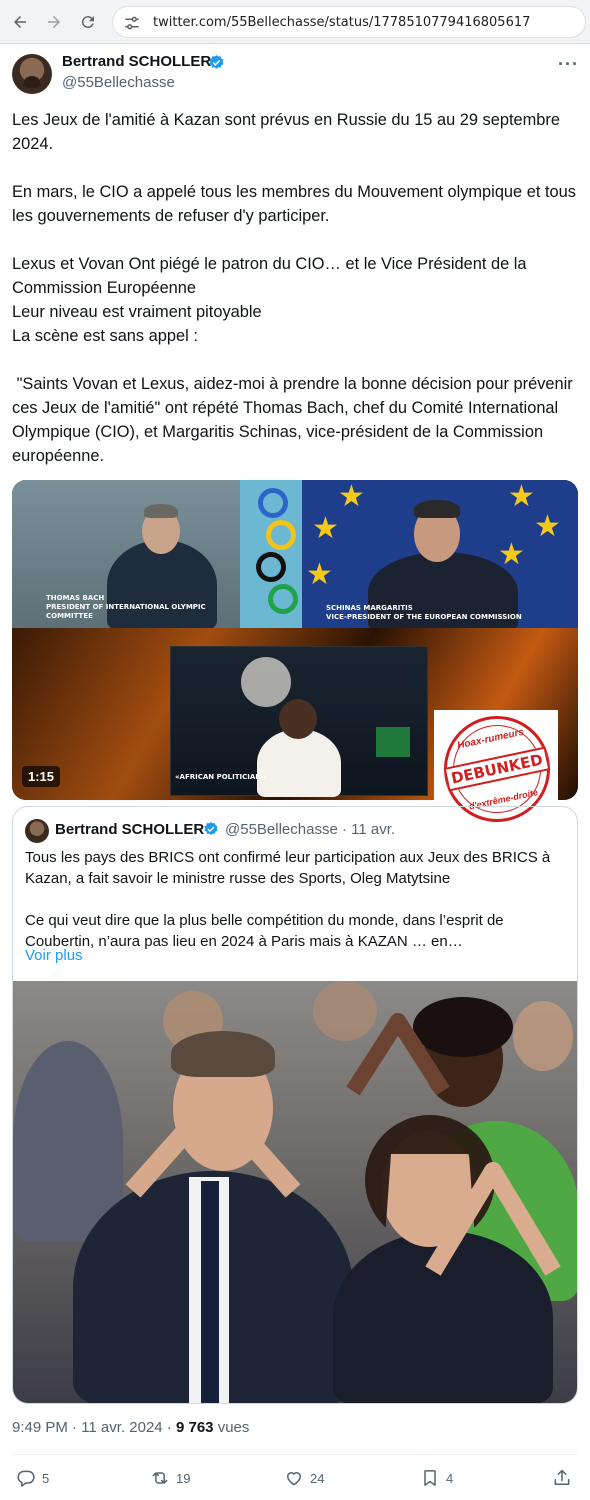  Describe the element at coordinates (231, 1427) in the screenshot. I see `views-label: vues` at that location.